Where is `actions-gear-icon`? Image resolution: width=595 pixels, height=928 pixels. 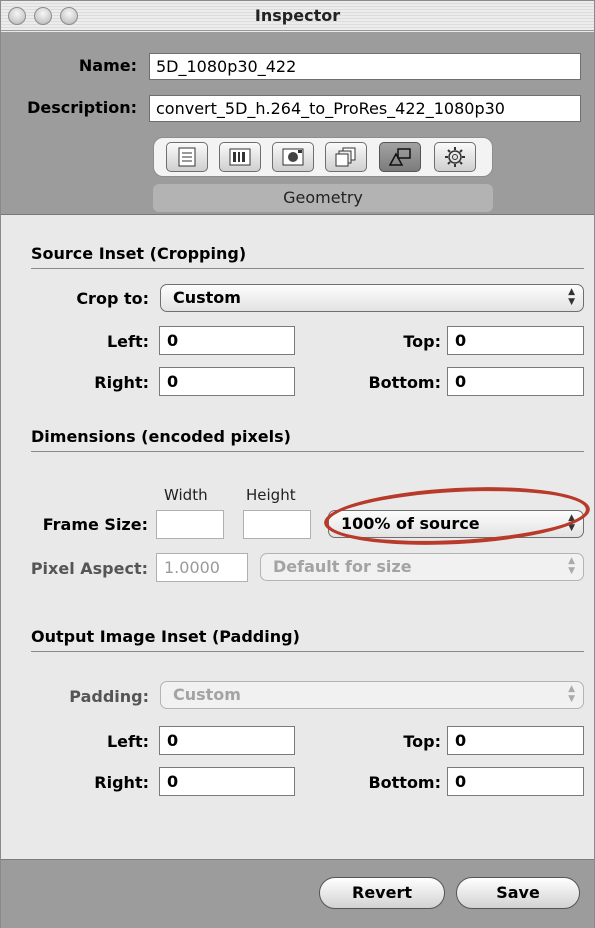
actions-gear-icon is located at coordinates (455, 157).